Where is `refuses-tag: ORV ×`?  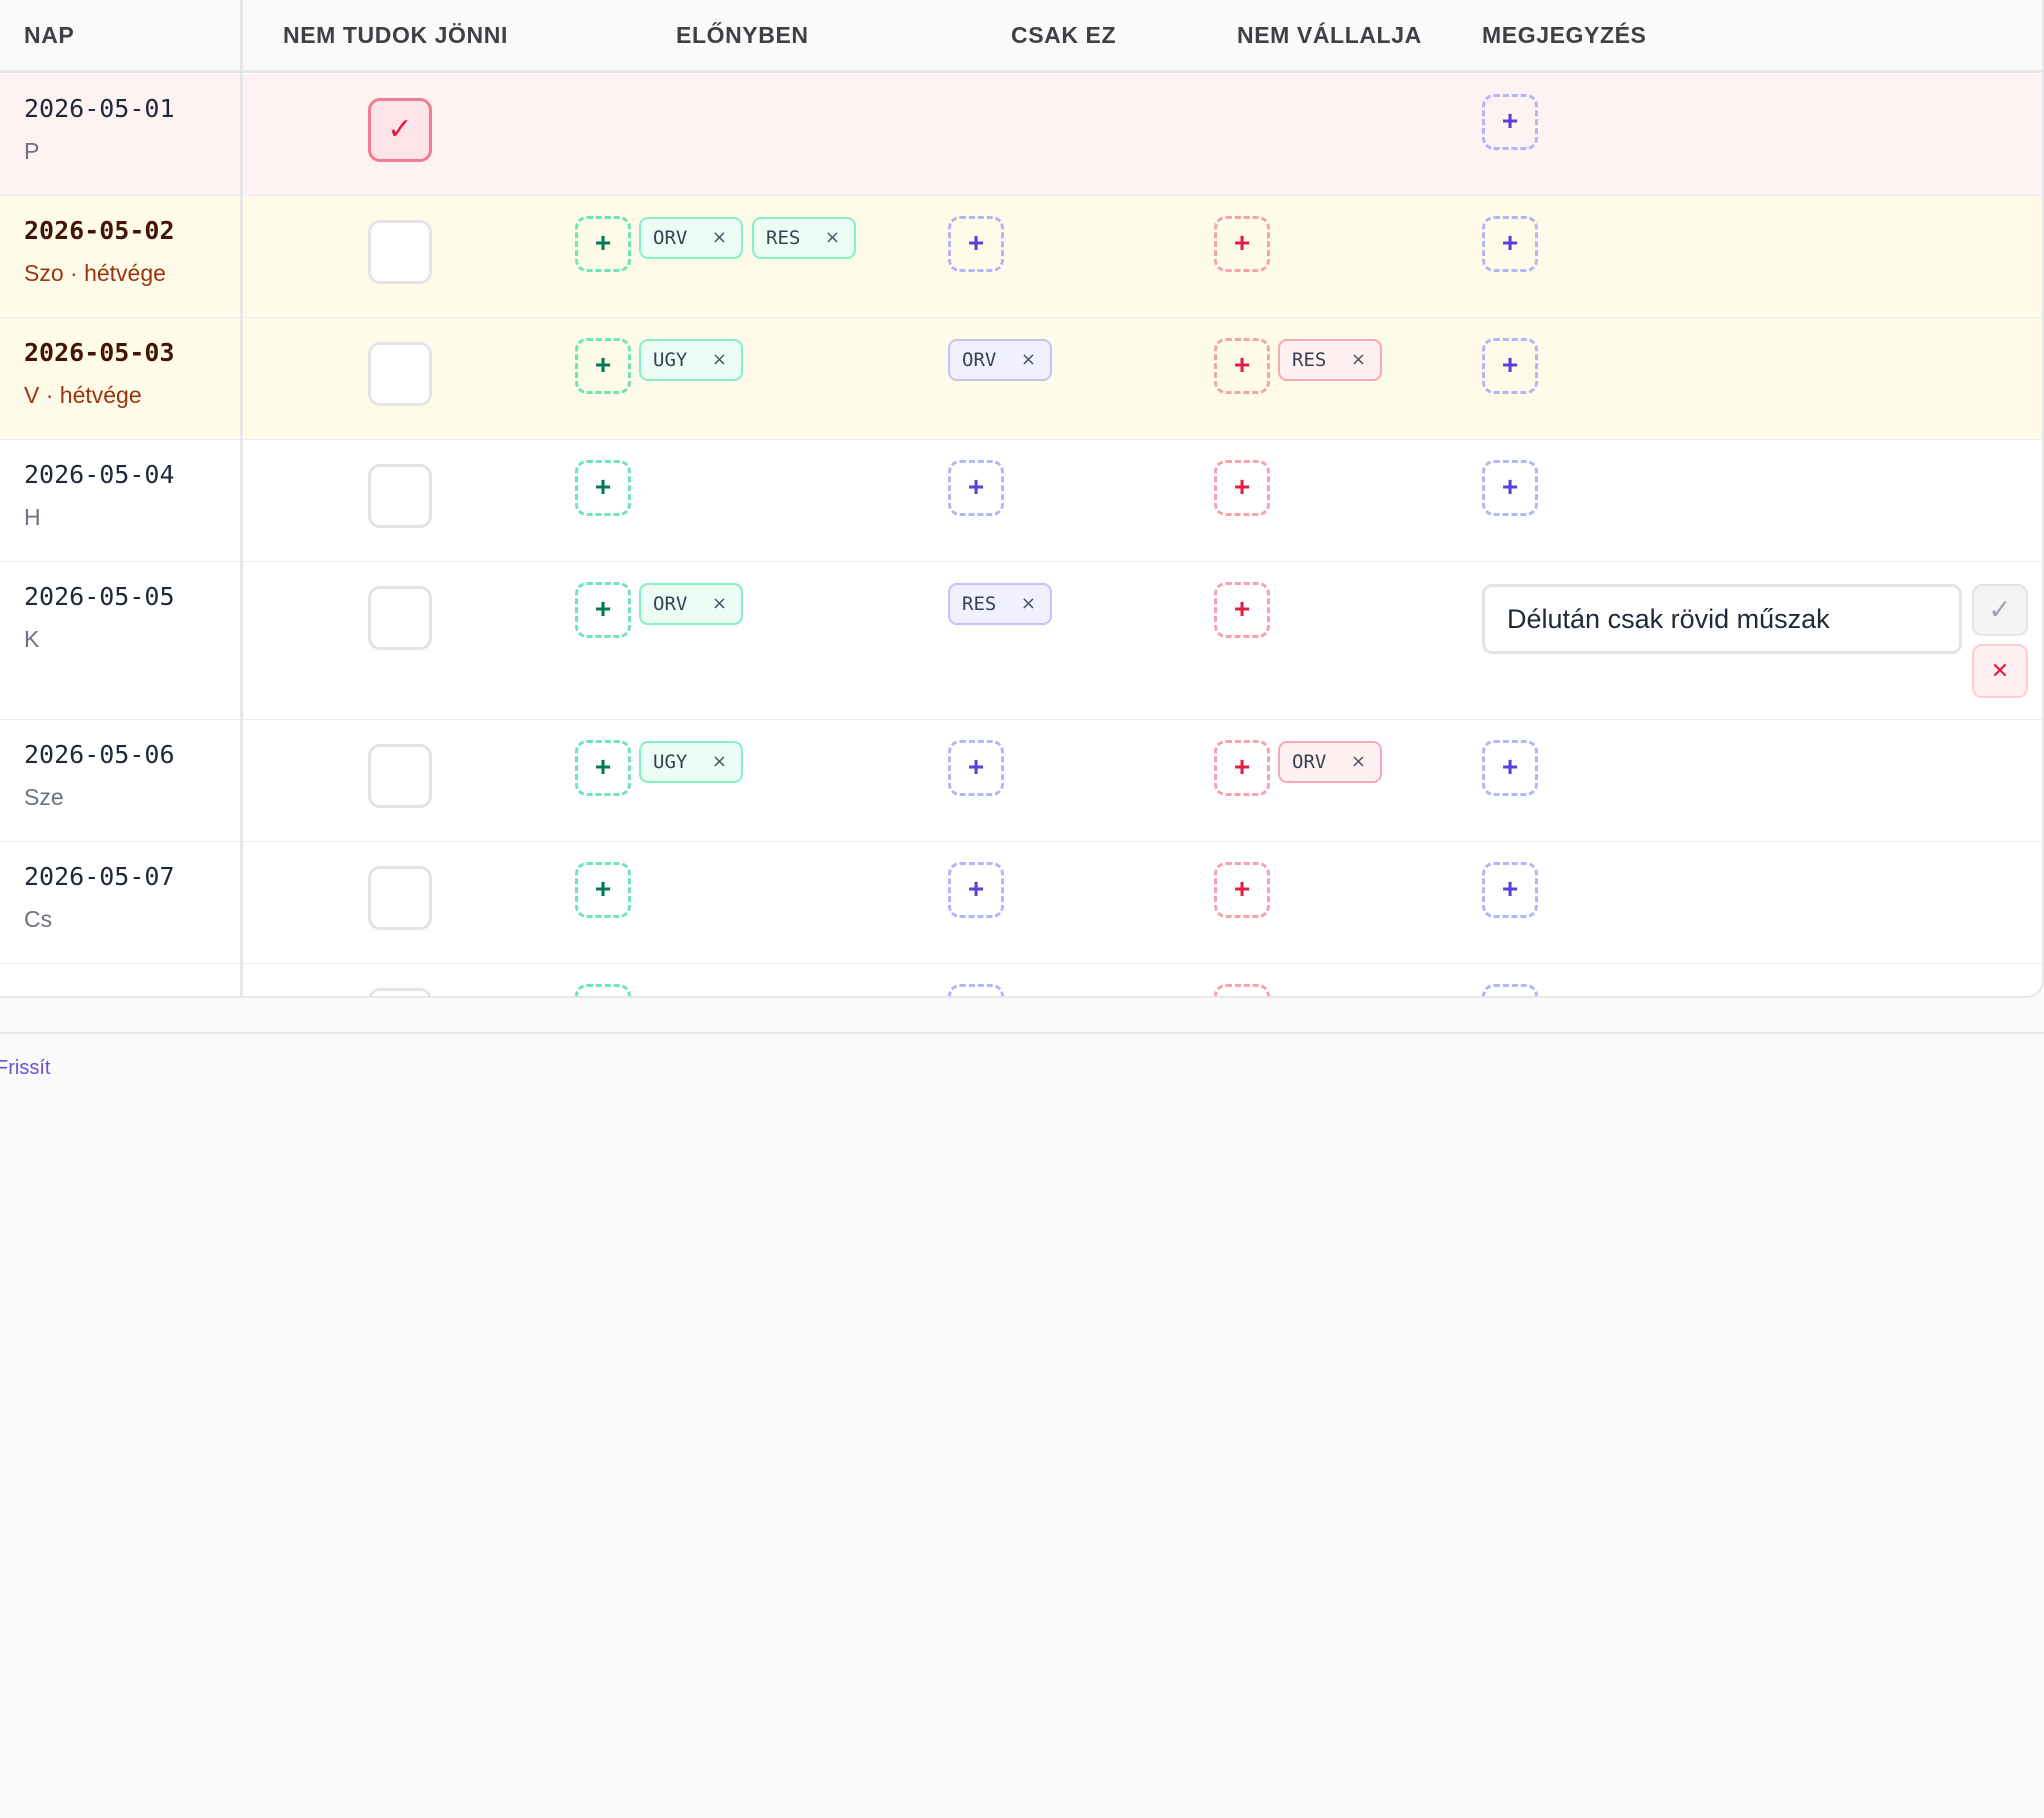
refuses-tag: ORV × is located at coordinates (1330, 762).